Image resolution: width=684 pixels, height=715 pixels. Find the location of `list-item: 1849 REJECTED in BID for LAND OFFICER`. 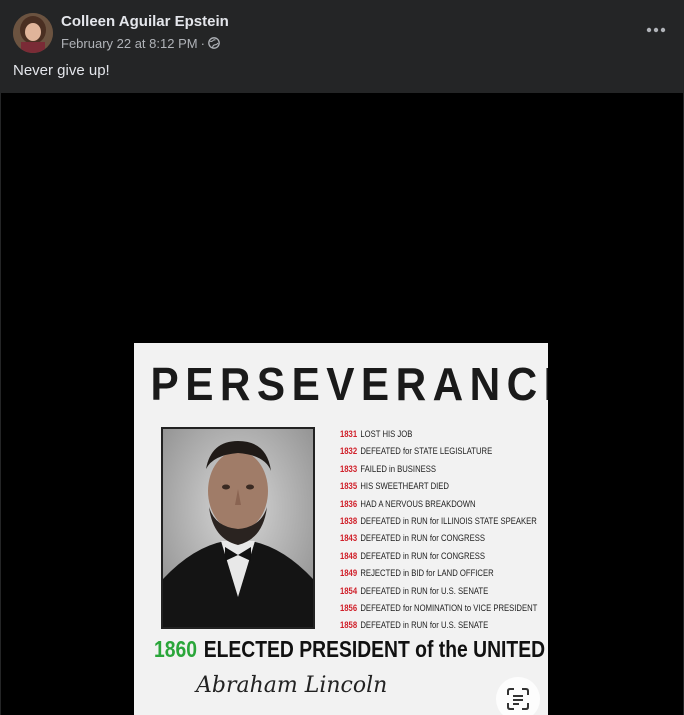

list-item: 1849 REJECTED in BID for LAND OFFICER is located at coordinates (424, 572).